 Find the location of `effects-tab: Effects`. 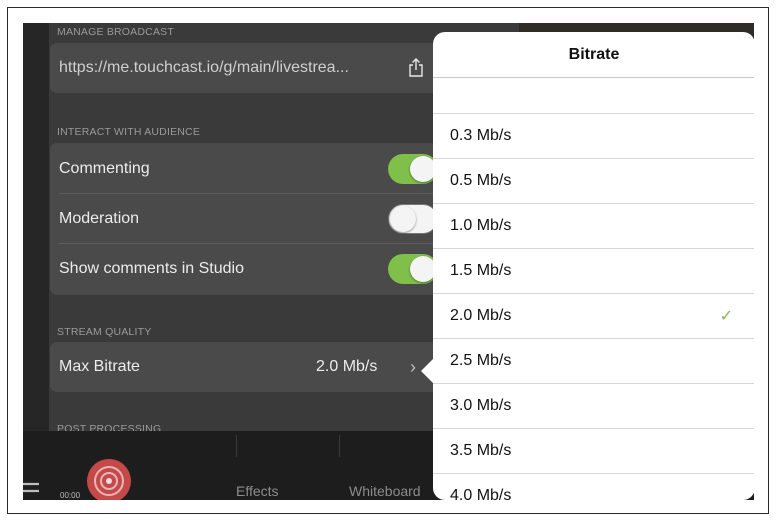

effects-tab: Effects is located at coordinates (257, 491).